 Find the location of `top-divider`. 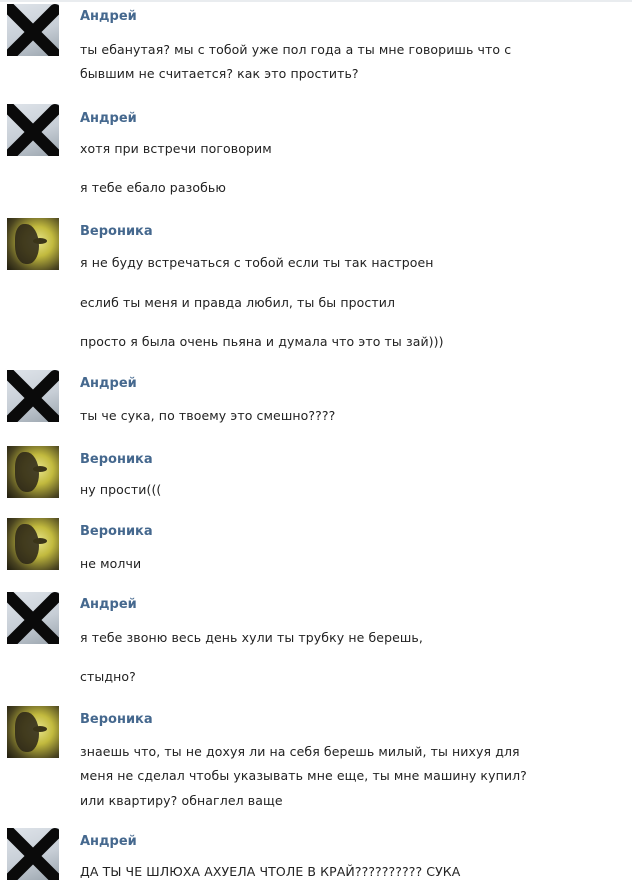

top-divider is located at coordinates (316, 1).